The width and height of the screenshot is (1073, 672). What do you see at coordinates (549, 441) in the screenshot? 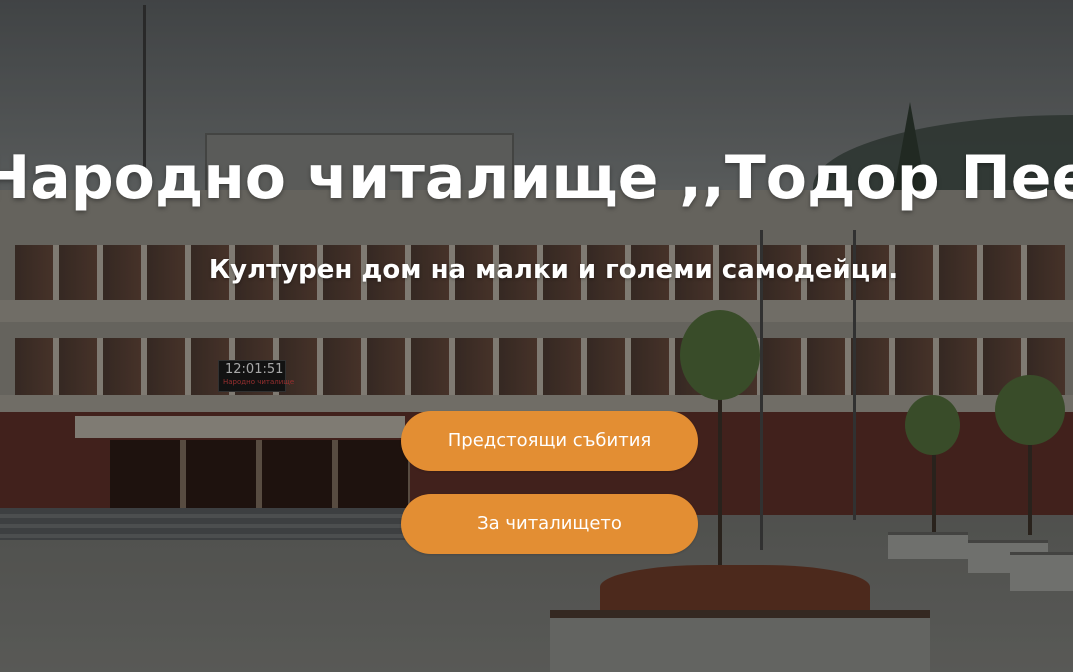
I see `upcoming-events-button: Предстоящи събития` at bounding box center [549, 441].